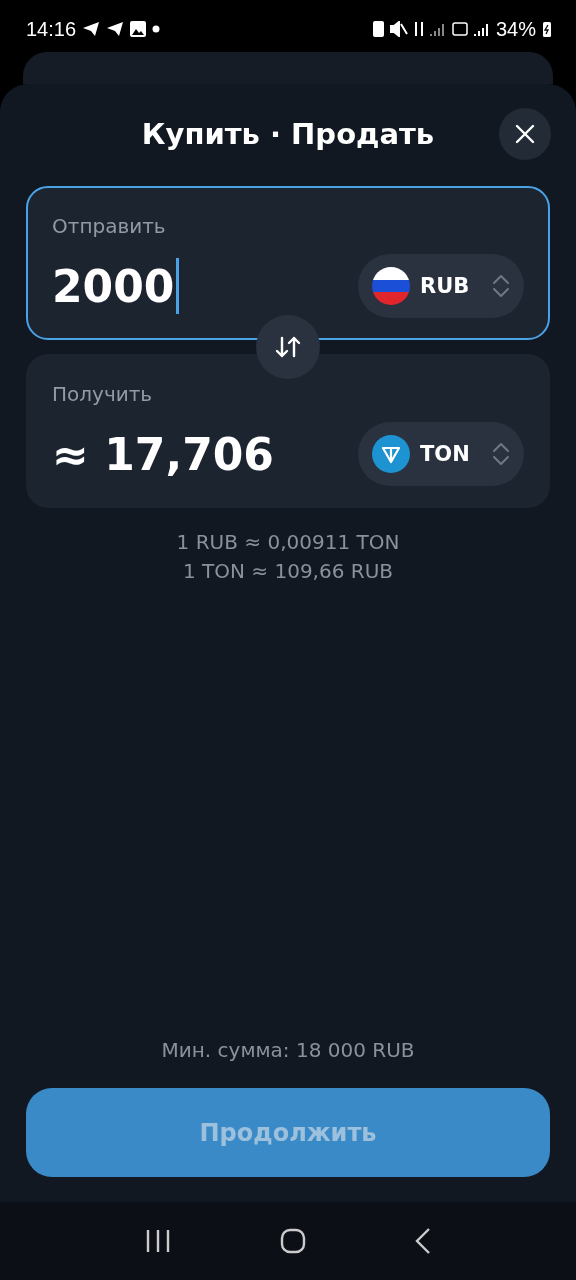  What do you see at coordinates (178, 286) in the screenshot?
I see `text-caret` at bounding box center [178, 286].